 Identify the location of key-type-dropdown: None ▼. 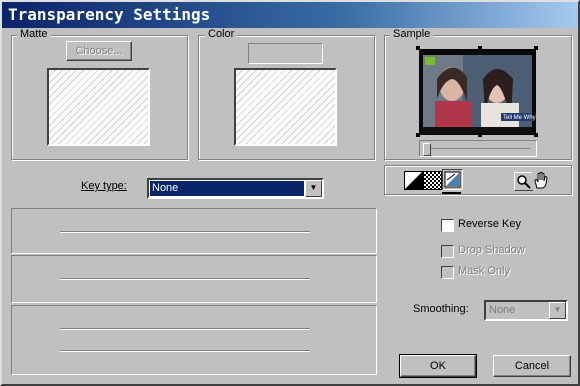
(235, 188).